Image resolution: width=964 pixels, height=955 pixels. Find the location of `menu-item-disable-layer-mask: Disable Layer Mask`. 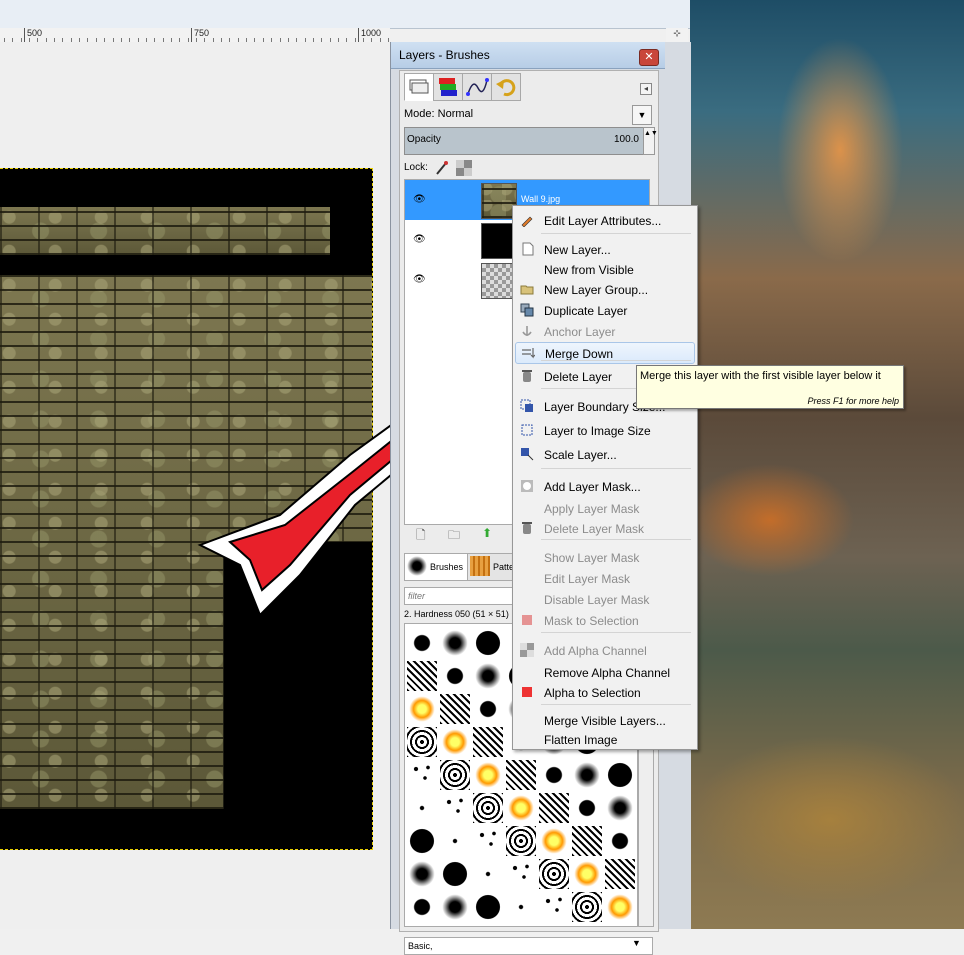

menu-item-disable-layer-mask: Disable Layer Mask is located at coordinates (605, 599).